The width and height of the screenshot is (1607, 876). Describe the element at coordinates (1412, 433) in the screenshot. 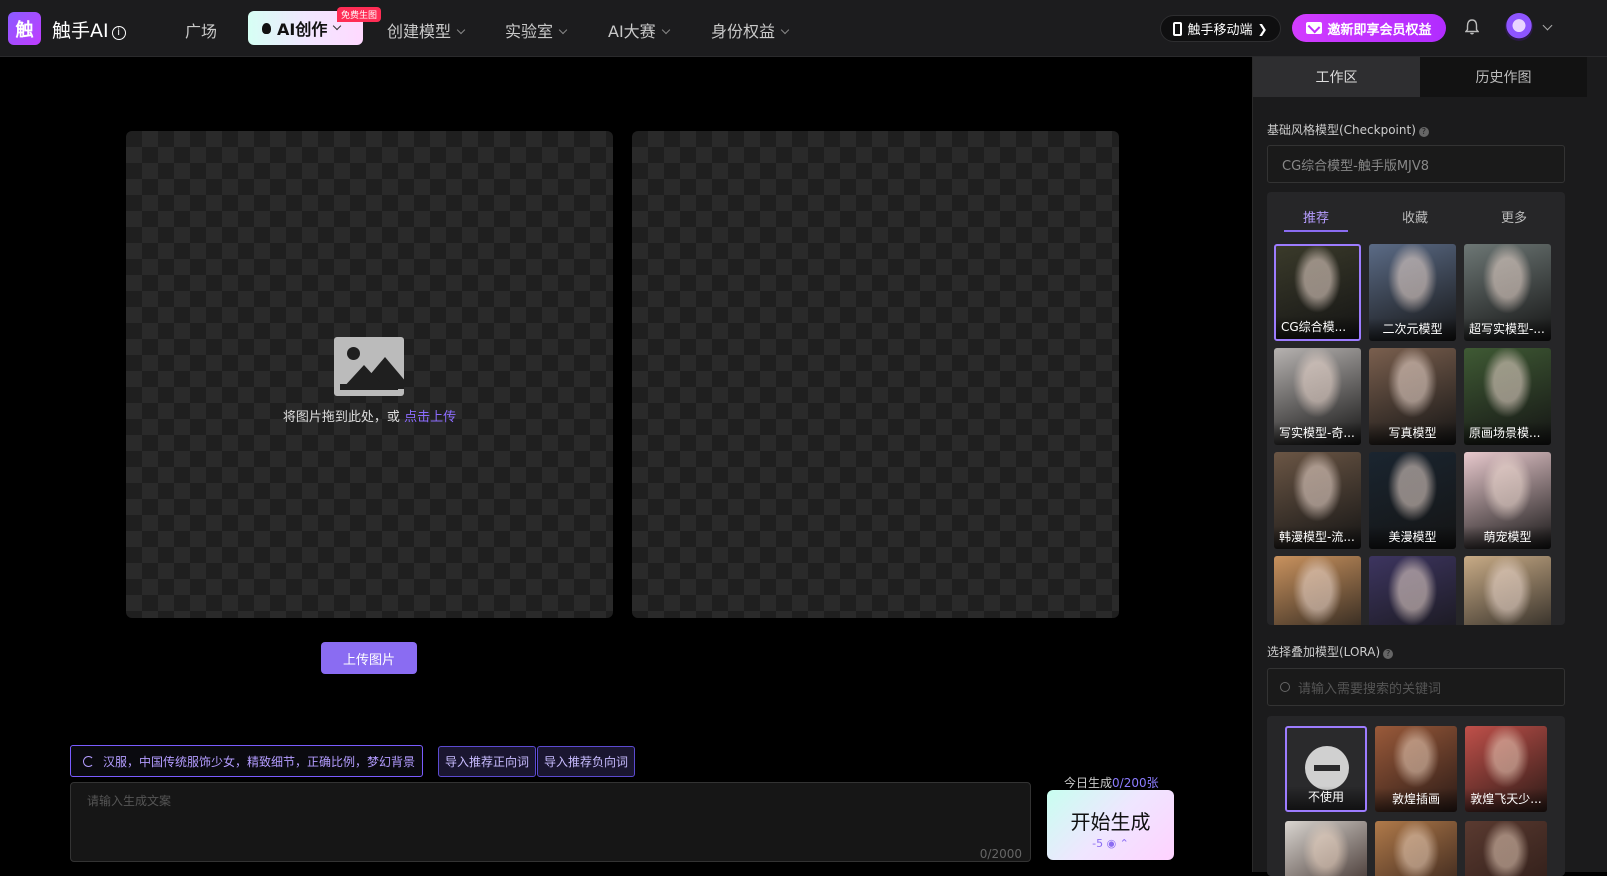

I see `model-card-label: 写真模型` at that location.